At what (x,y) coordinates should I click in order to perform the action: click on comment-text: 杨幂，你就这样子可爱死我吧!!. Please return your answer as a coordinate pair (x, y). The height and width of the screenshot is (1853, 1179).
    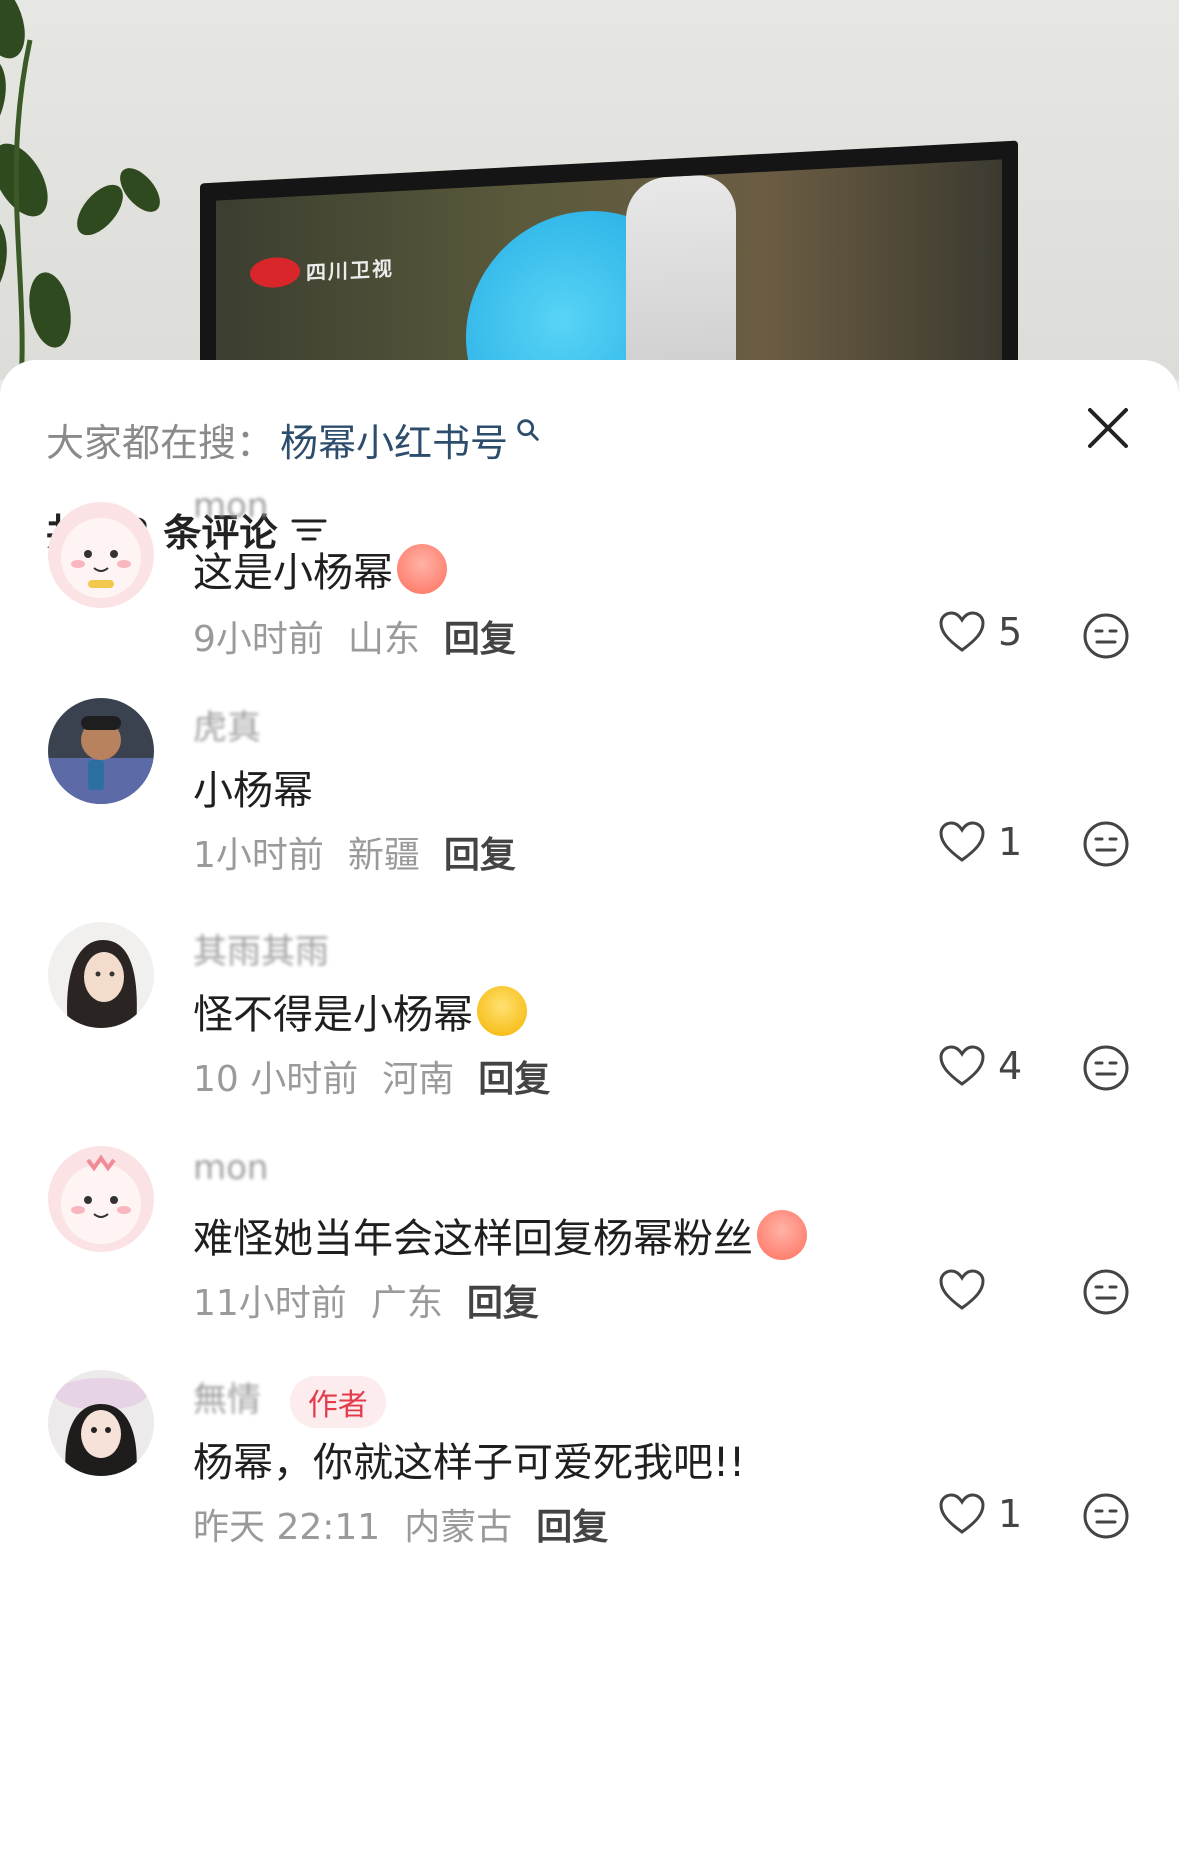
    Looking at the image, I should click on (469, 1459).